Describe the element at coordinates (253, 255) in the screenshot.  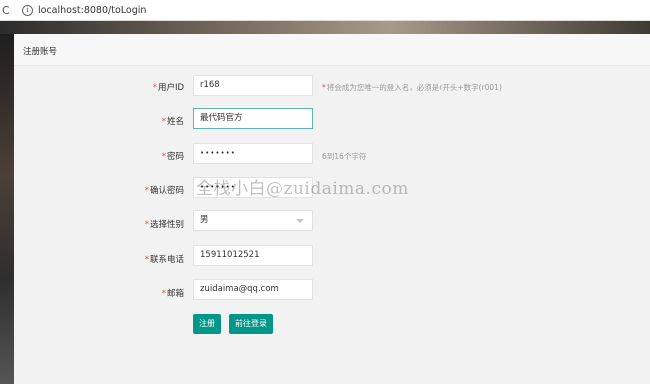
I see `phone-input: 15911012521` at that location.